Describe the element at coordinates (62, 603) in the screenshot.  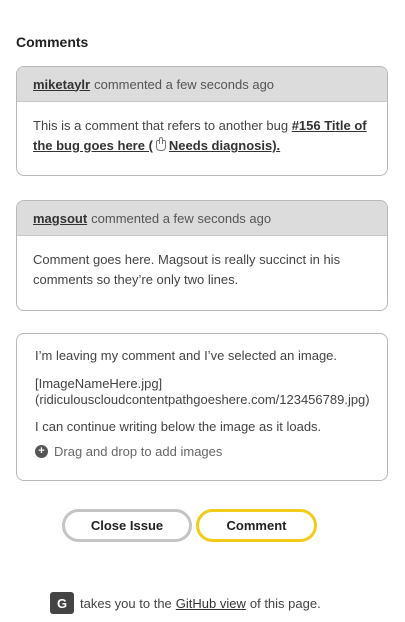
I see `keyboard-shortcut-key: G` at that location.